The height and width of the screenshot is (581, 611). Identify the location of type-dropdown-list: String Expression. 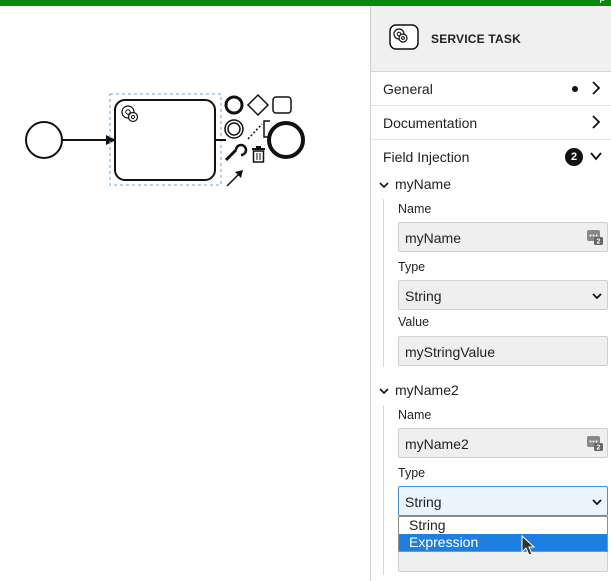
(503, 534).